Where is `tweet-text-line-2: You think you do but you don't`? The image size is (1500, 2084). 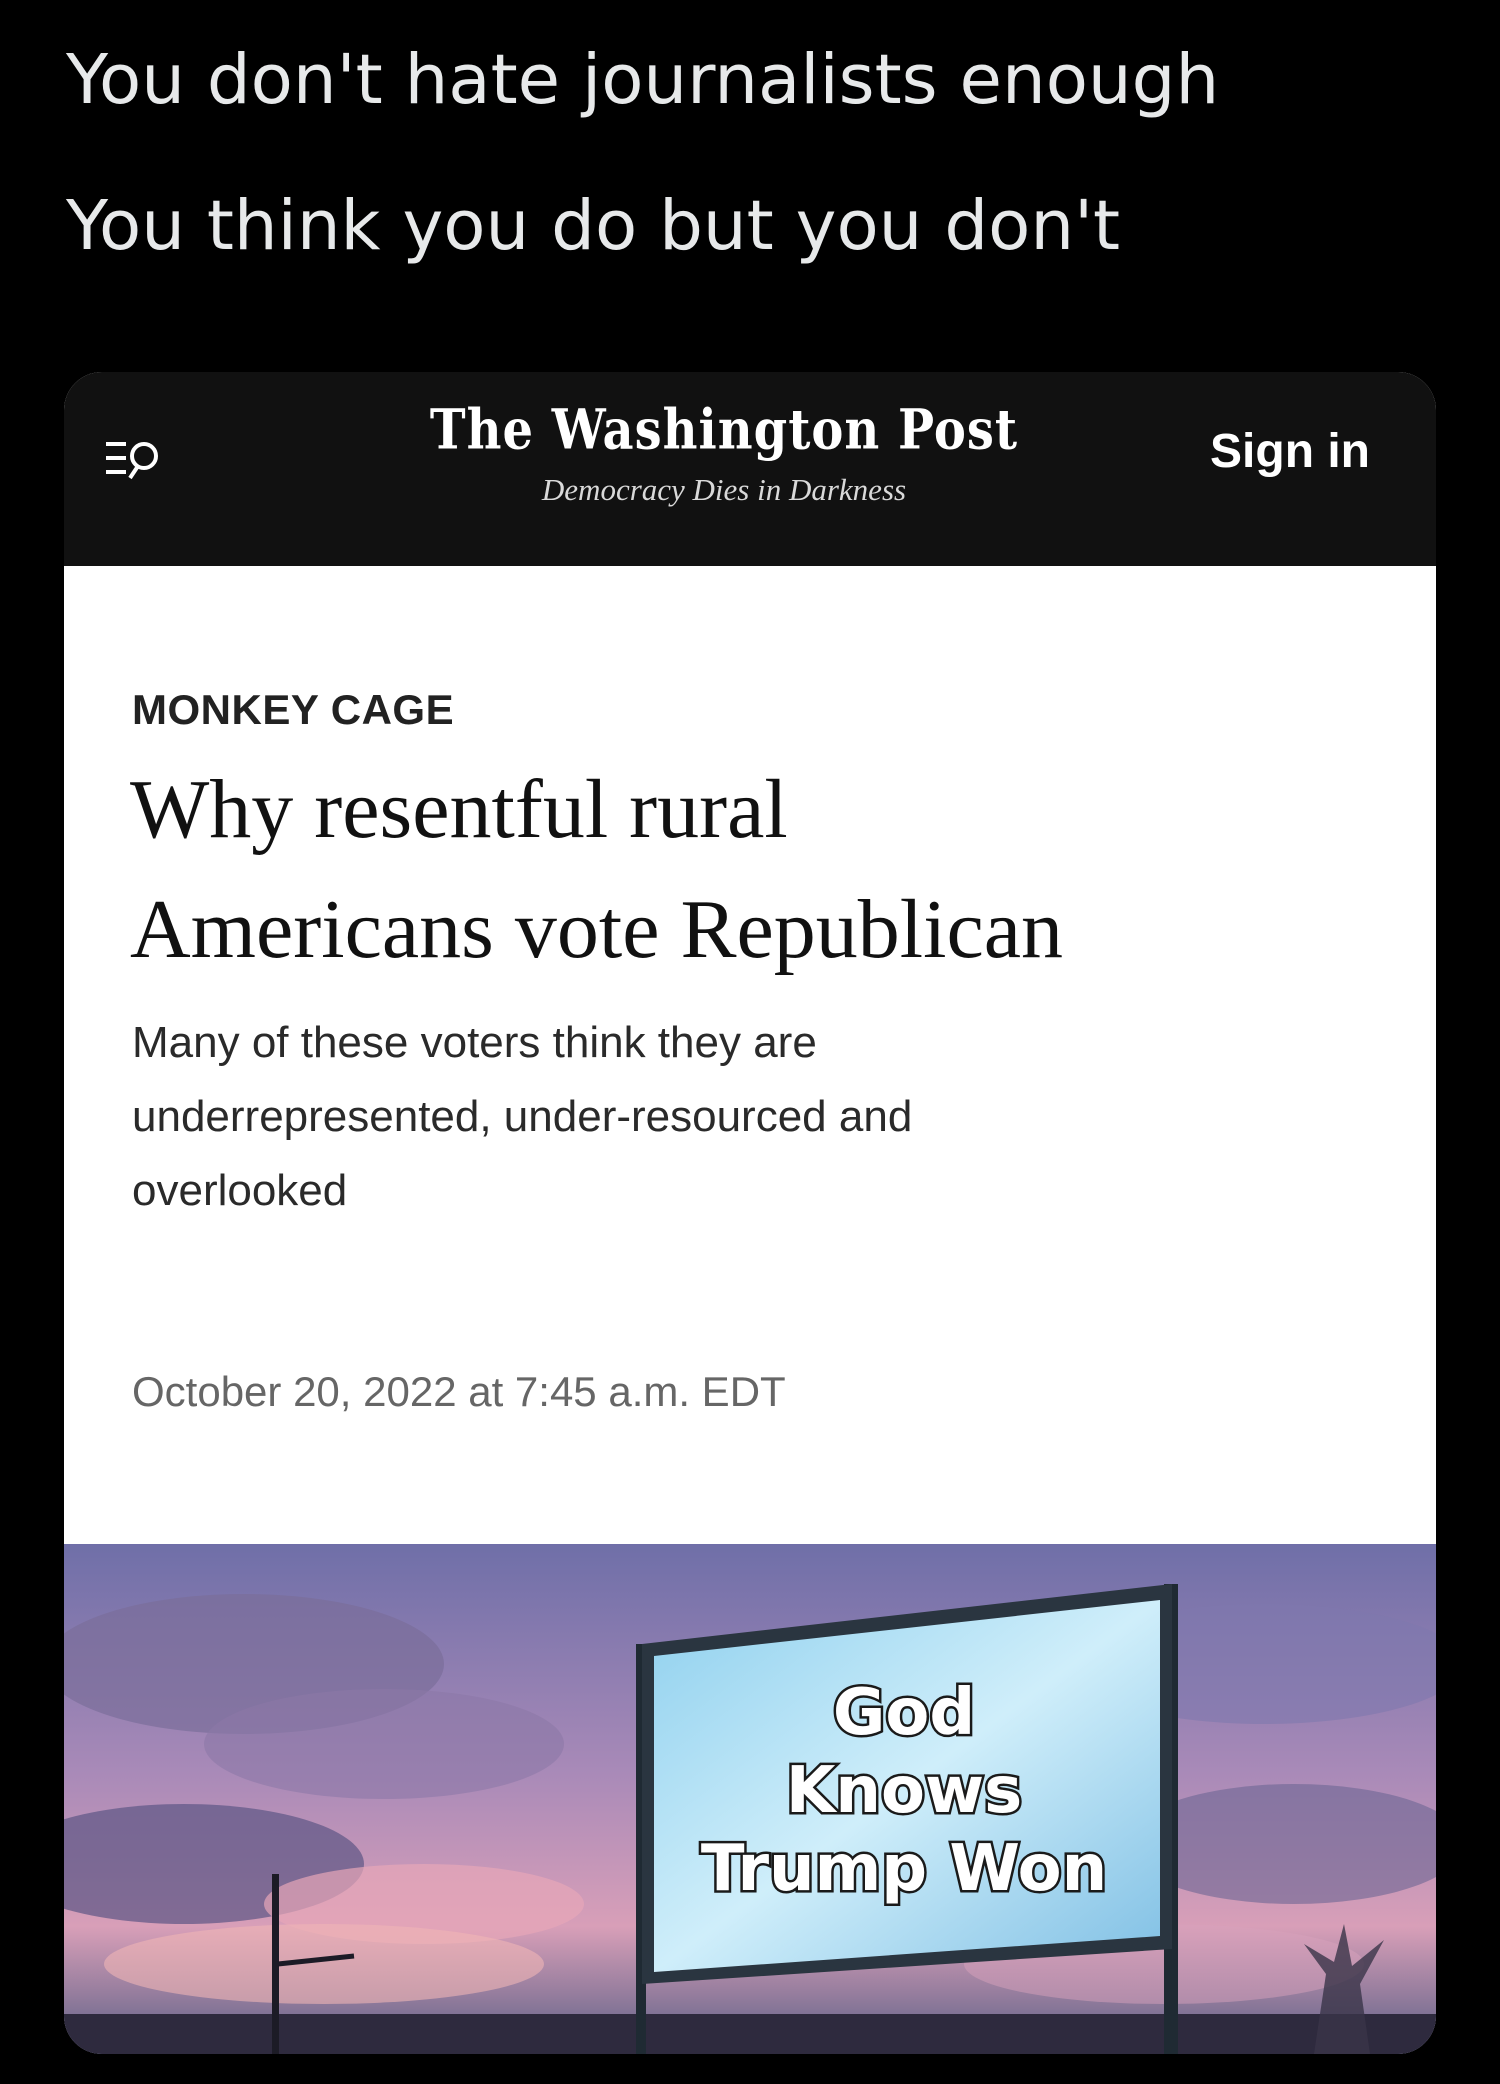 tweet-text-line-2: You think you do but you don't is located at coordinates (593, 226).